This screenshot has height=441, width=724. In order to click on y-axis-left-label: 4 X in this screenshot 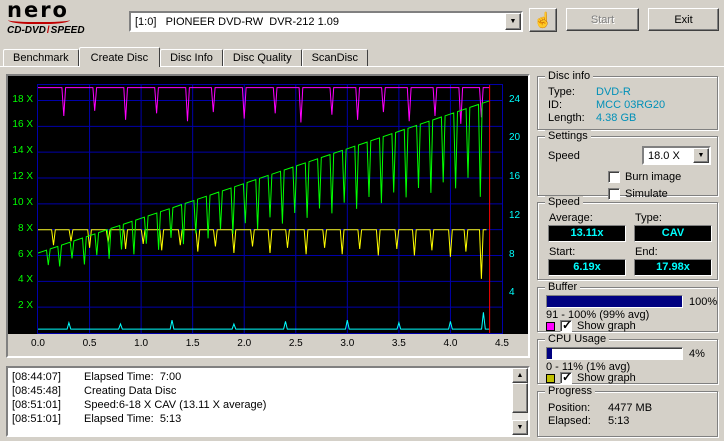, I will do `click(25, 280)`.